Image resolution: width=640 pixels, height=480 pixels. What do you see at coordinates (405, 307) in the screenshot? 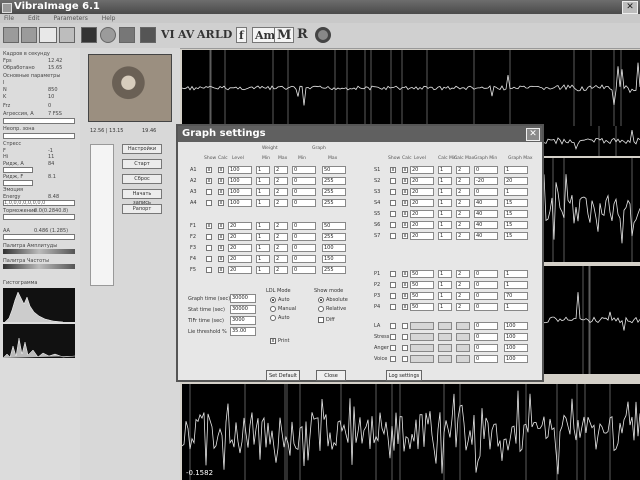
I see `p4-calc-checkbox: x` at bounding box center [405, 307].